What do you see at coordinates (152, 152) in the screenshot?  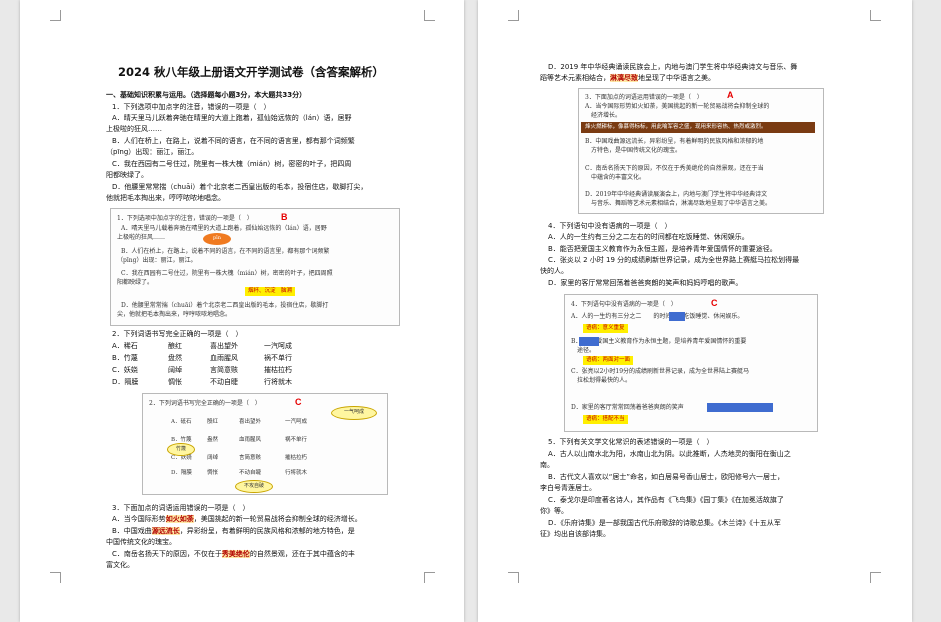 I see `q1-option-b-cont: （pīng）出现：丽江，丽江。` at bounding box center [152, 152].